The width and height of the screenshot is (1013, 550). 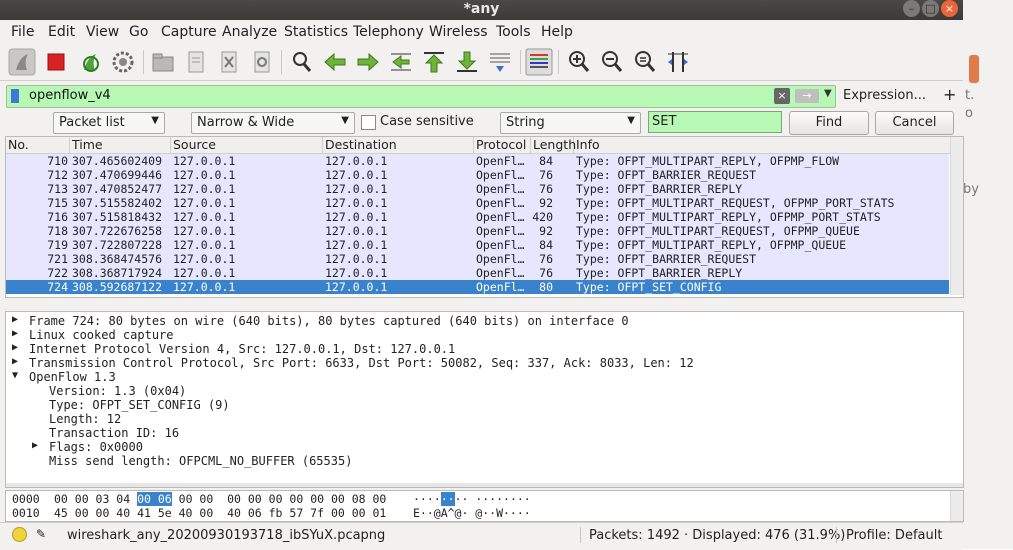 I want to click on detail-row: ▶ Flags: 0x0000, so click(x=484, y=447).